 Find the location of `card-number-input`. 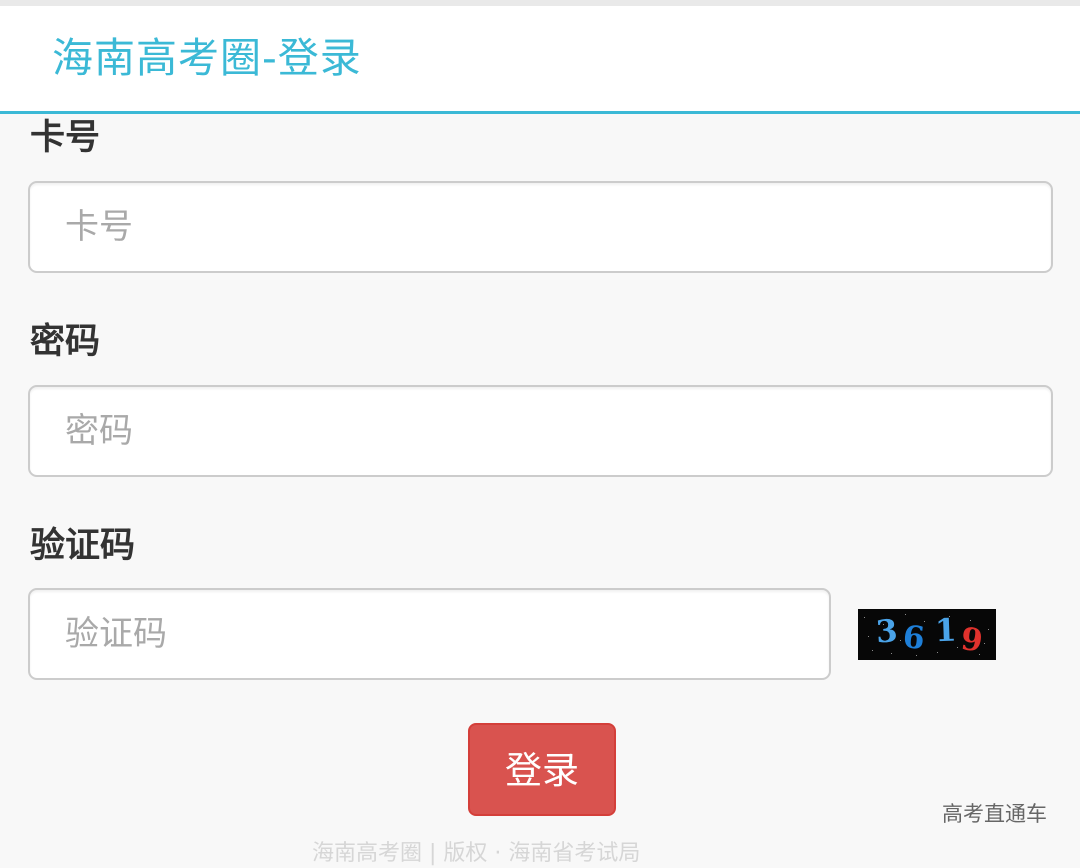

card-number-input is located at coordinates (540, 227).